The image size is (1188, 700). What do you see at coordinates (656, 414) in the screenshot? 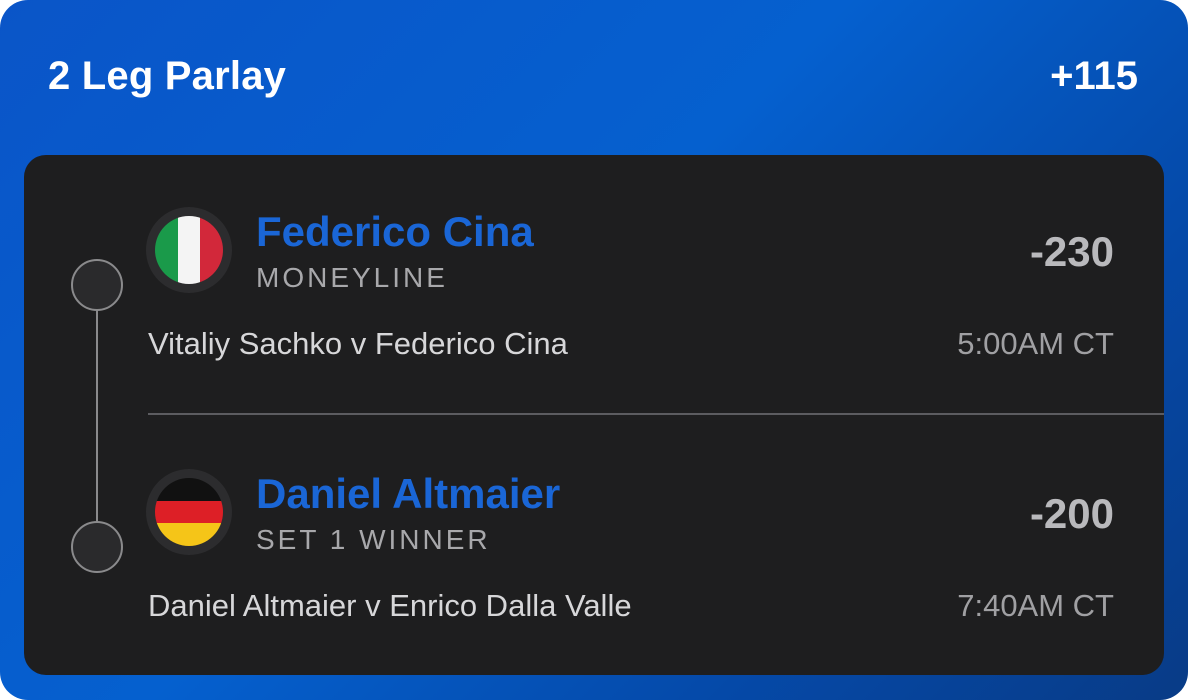
I see `leg-divider` at bounding box center [656, 414].